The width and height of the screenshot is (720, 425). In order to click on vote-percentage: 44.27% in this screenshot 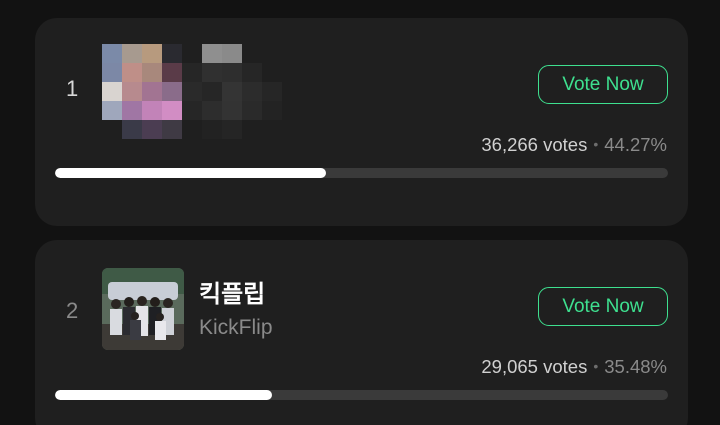, I will do `click(635, 144)`.